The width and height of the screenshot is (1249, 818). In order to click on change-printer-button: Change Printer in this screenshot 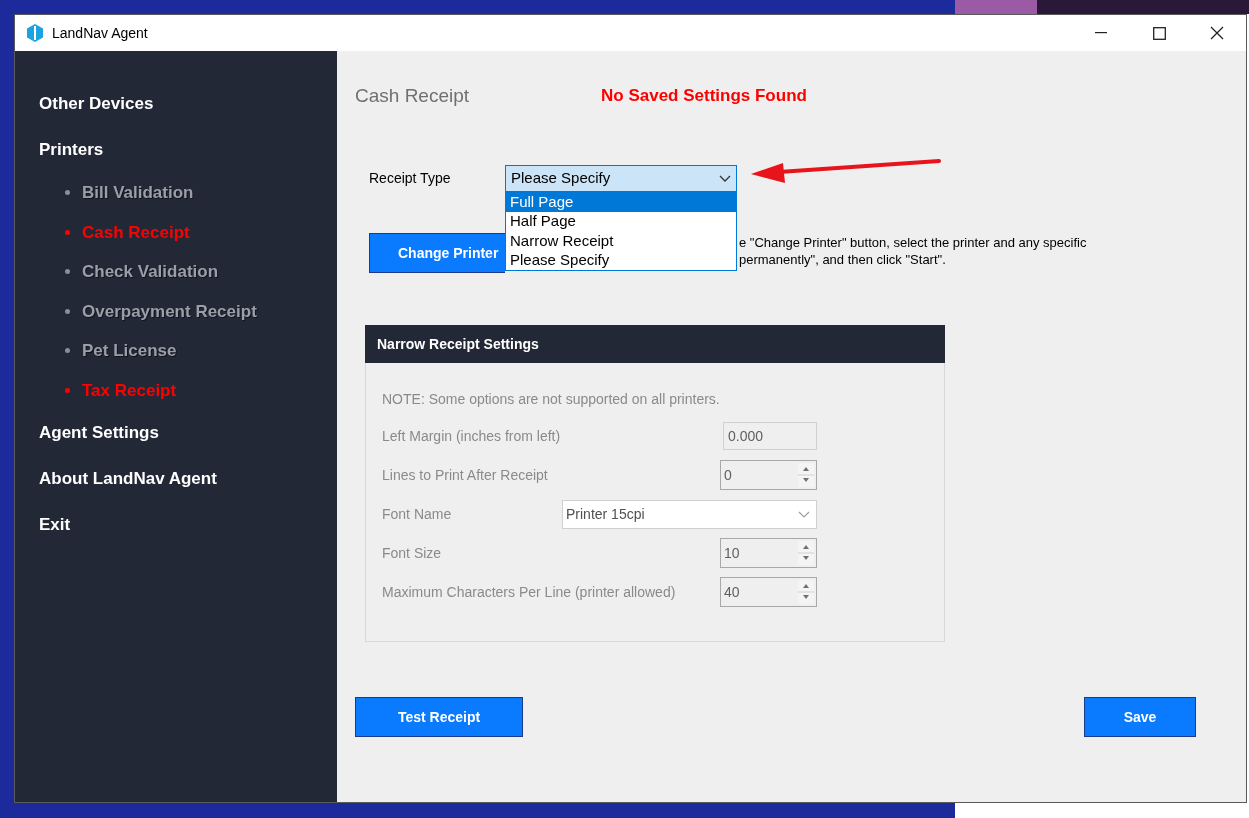, I will do `click(437, 253)`.